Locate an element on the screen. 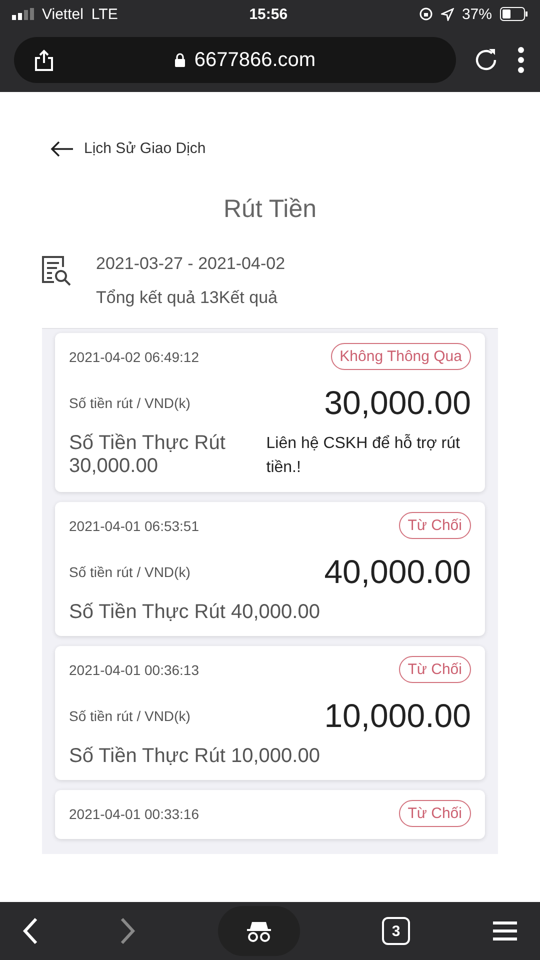  rotation-lock-icon is located at coordinates (425, 14).